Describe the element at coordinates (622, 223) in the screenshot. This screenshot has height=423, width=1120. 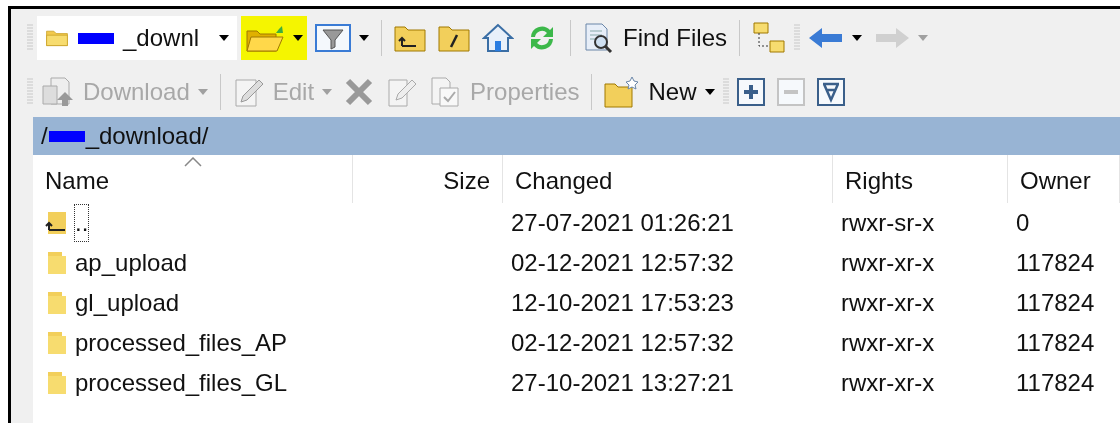
I see `changed-cell-text: 27-07-2021 01:26:21` at that location.